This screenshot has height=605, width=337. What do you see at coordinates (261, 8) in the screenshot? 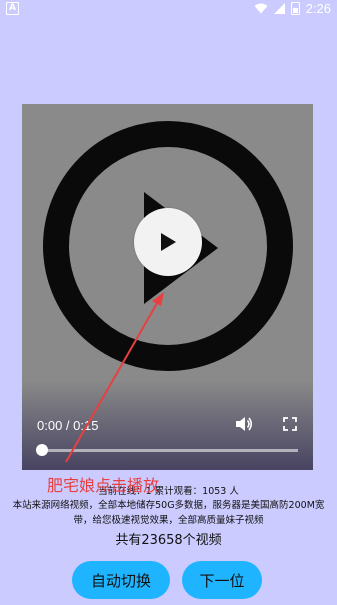
I see `wifi-icon` at bounding box center [261, 8].